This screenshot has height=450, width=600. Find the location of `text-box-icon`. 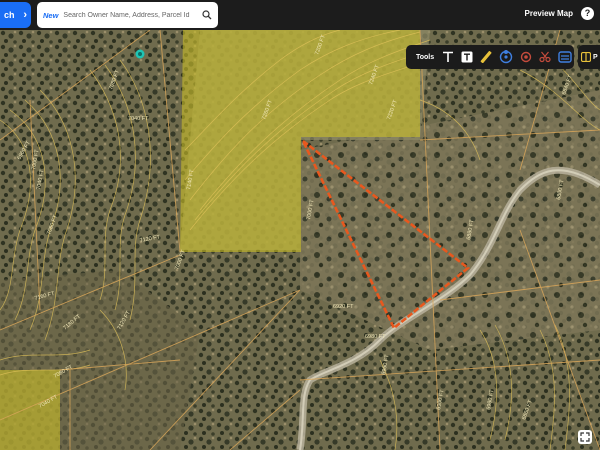

text-box-icon is located at coordinates (467, 57).